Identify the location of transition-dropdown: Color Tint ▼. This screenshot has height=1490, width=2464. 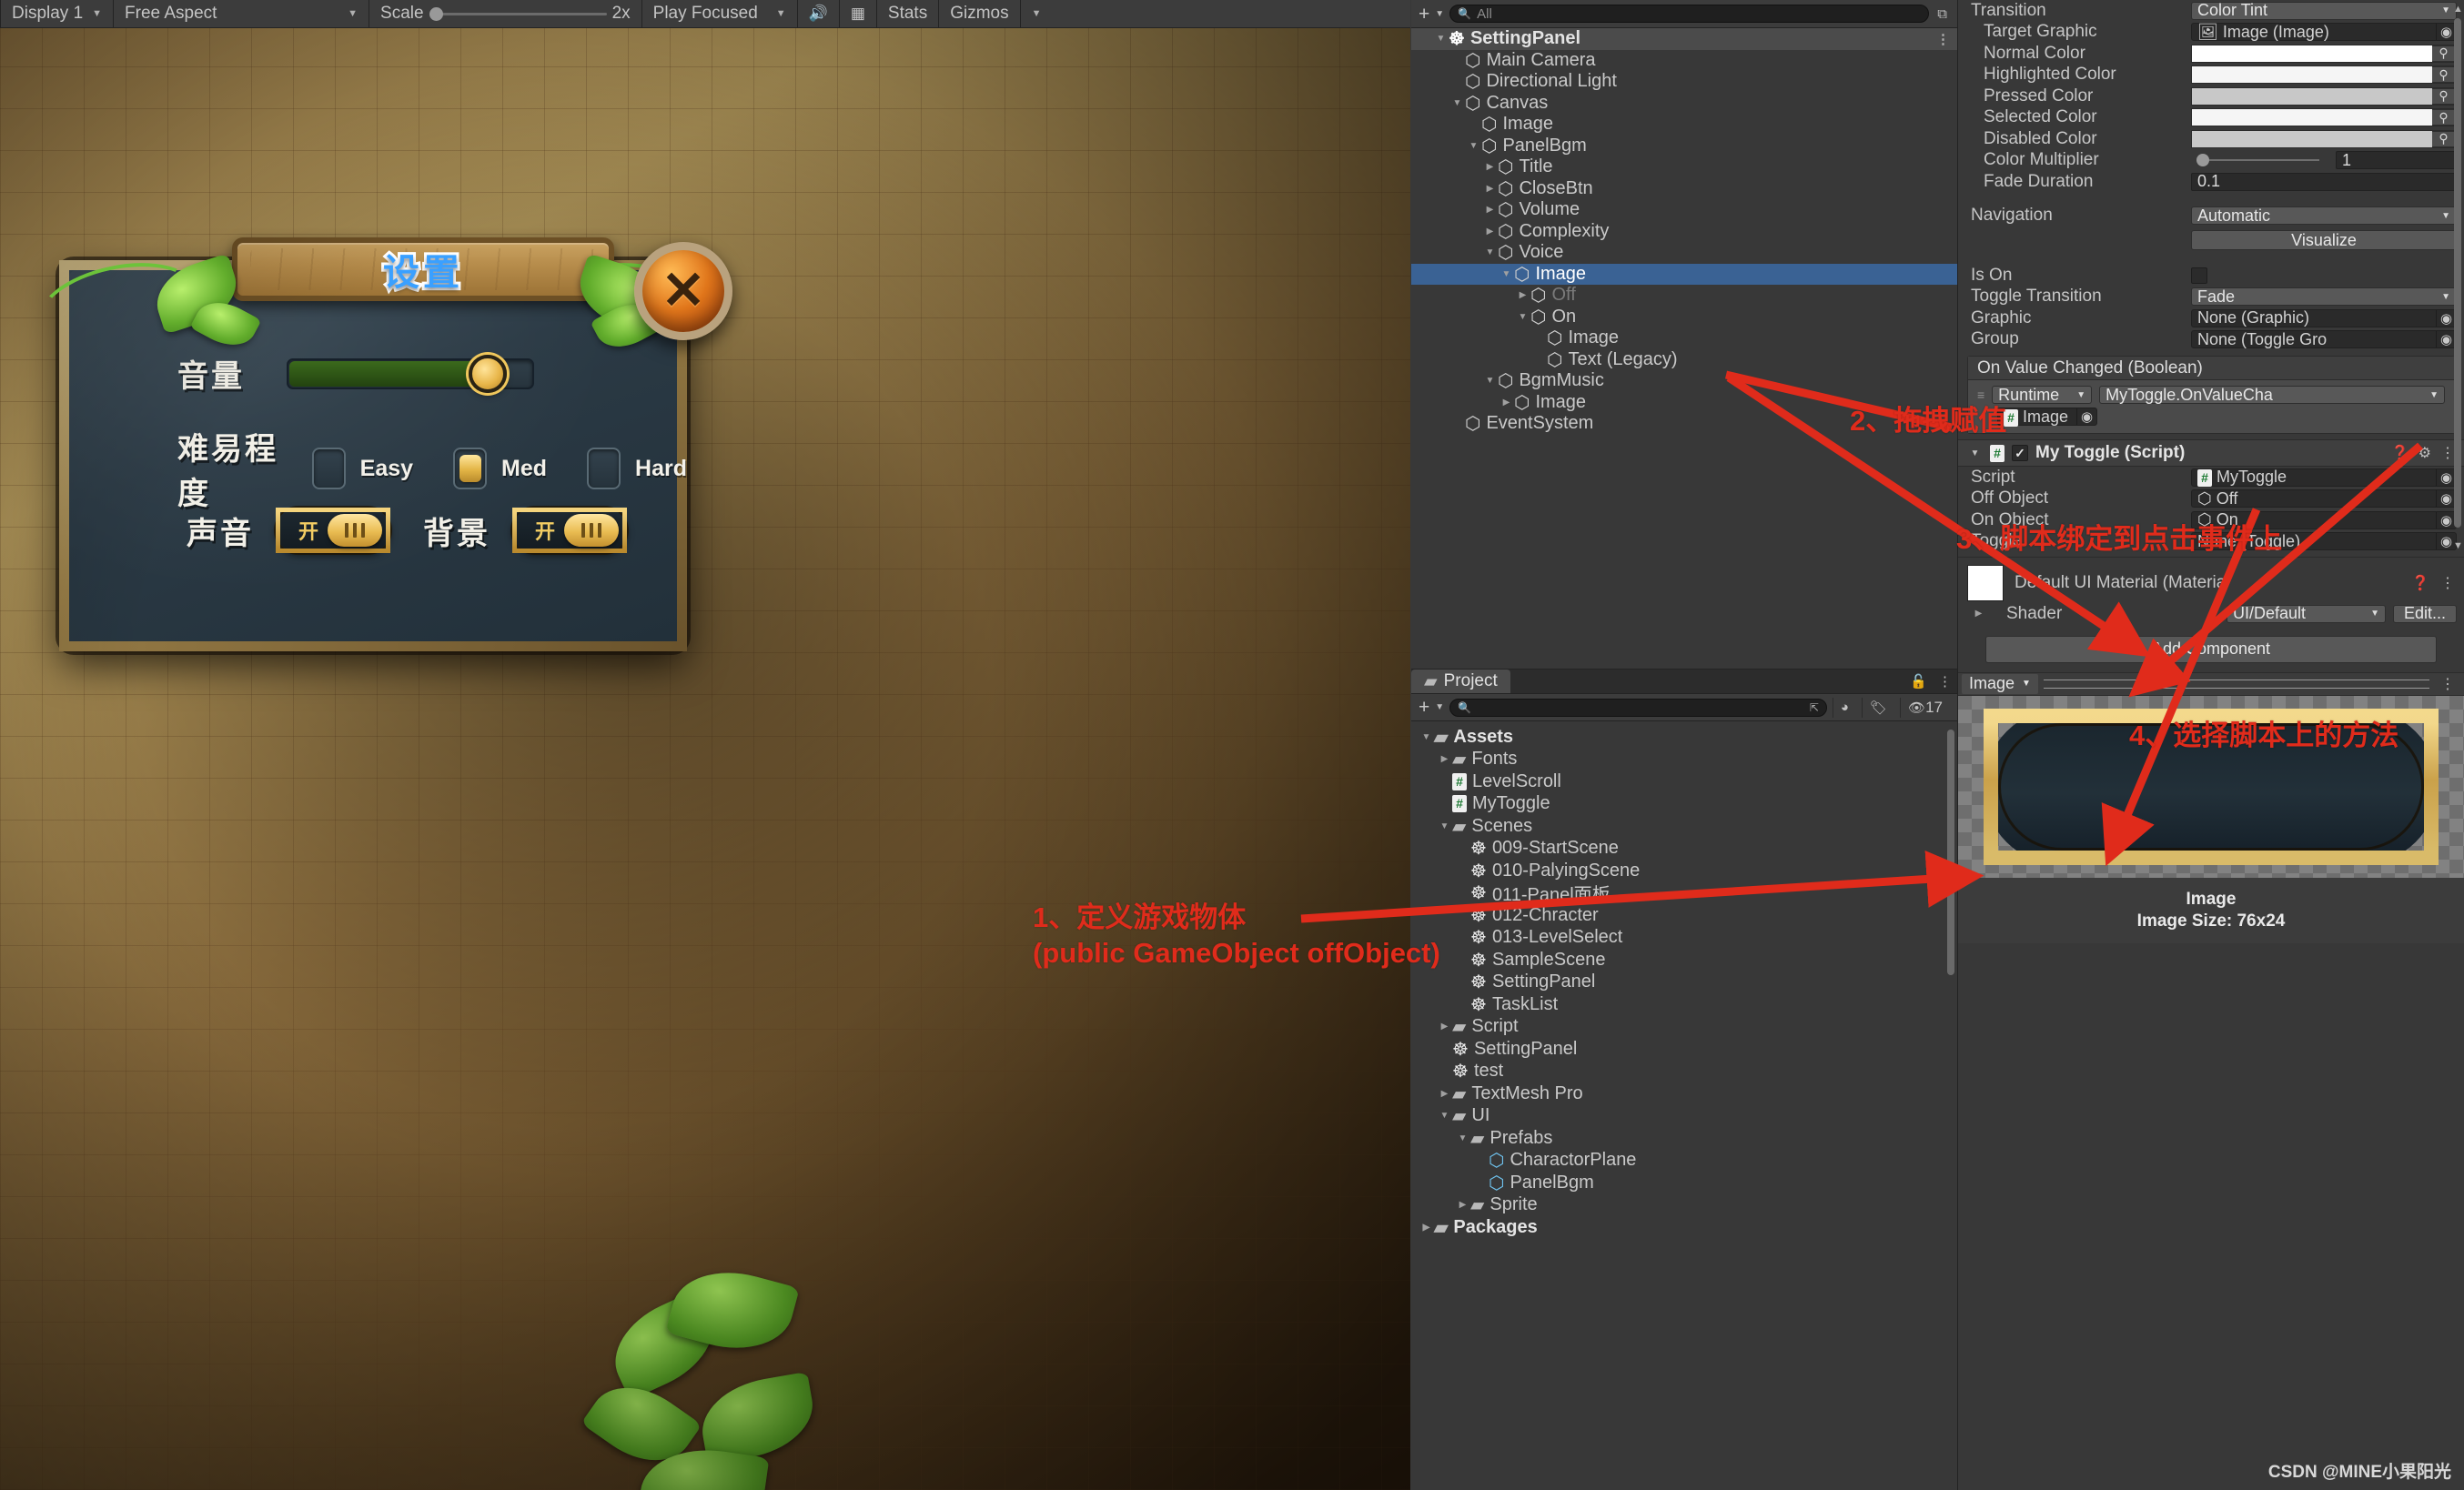
(2324, 10).